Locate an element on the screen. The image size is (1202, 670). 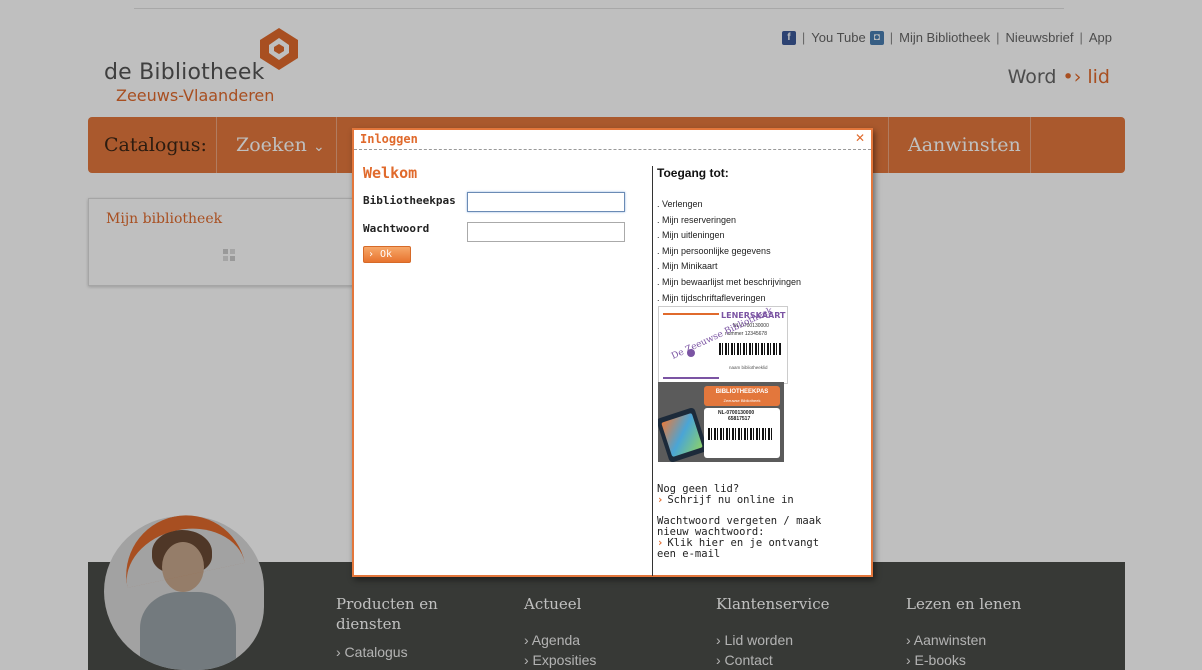
toegang-heading: Toegang tot: is located at coordinates (693, 173).